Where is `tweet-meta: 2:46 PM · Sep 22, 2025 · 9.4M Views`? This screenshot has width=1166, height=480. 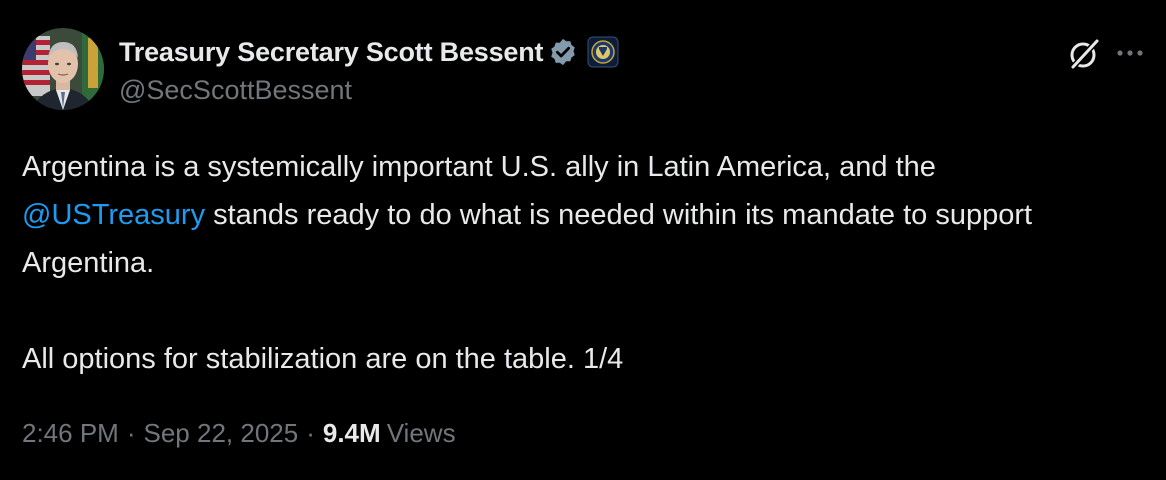
tweet-meta: 2:46 PM · Sep 22, 2025 · 9.4M Views is located at coordinates (239, 433).